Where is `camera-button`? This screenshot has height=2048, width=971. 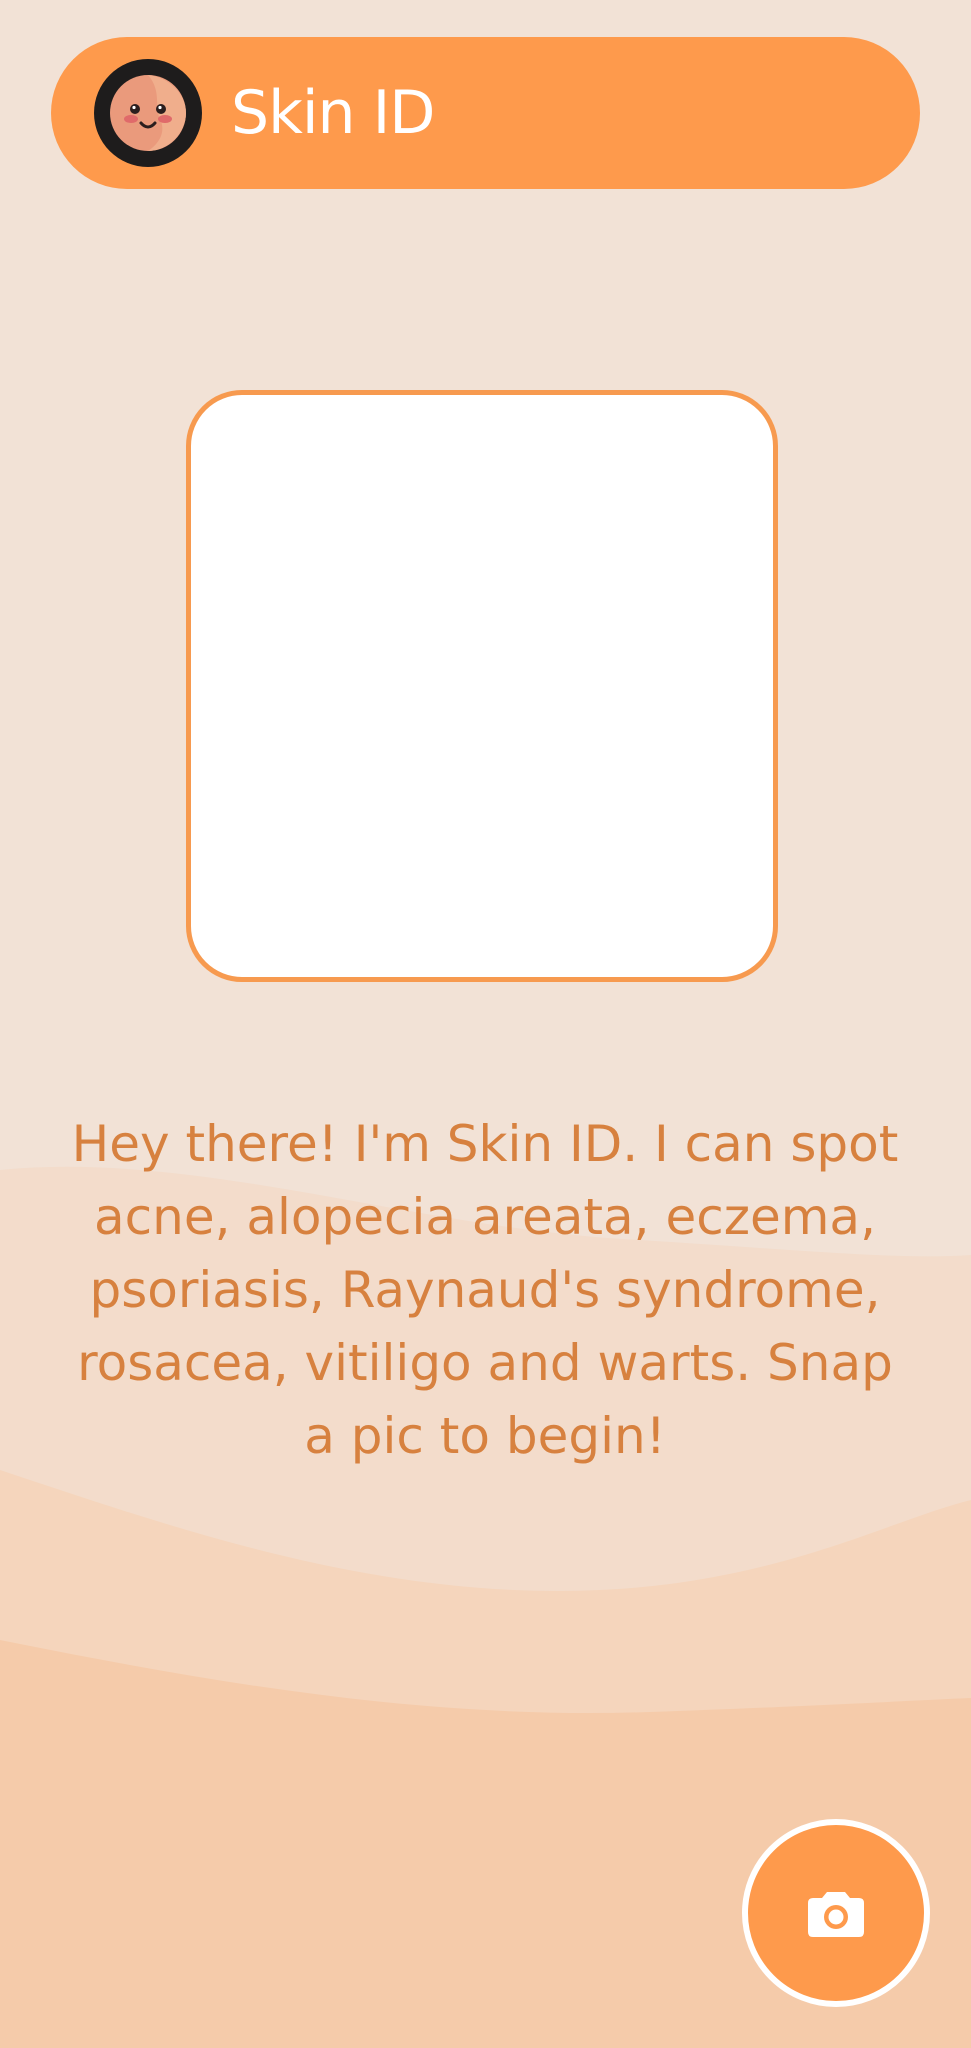
camera-button is located at coordinates (836, 1913).